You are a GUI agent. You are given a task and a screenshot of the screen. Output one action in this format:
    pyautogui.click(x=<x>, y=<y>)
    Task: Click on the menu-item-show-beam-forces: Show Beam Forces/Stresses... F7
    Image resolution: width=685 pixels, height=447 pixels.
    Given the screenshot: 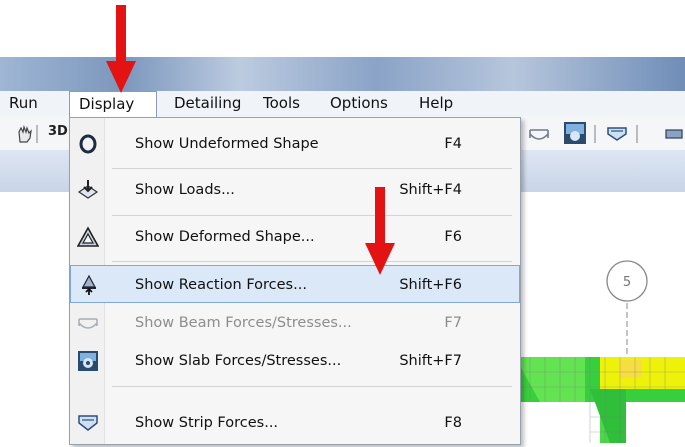 What is the action you would take?
    pyautogui.click(x=295, y=323)
    